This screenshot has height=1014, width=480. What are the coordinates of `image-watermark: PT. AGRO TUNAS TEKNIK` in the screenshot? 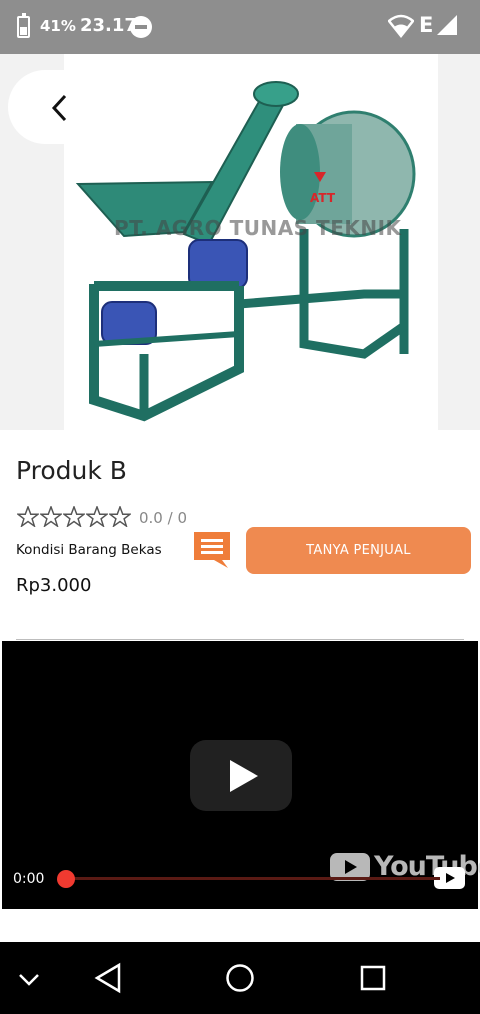 It's located at (258, 228).